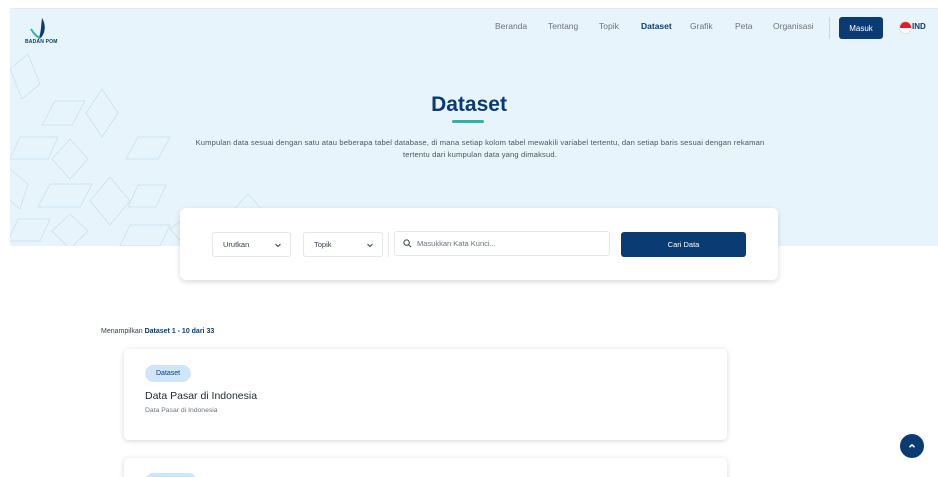 The width and height of the screenshot is (938, 477). I want to click on dataset-badge: Dataset, so click(168, 373).